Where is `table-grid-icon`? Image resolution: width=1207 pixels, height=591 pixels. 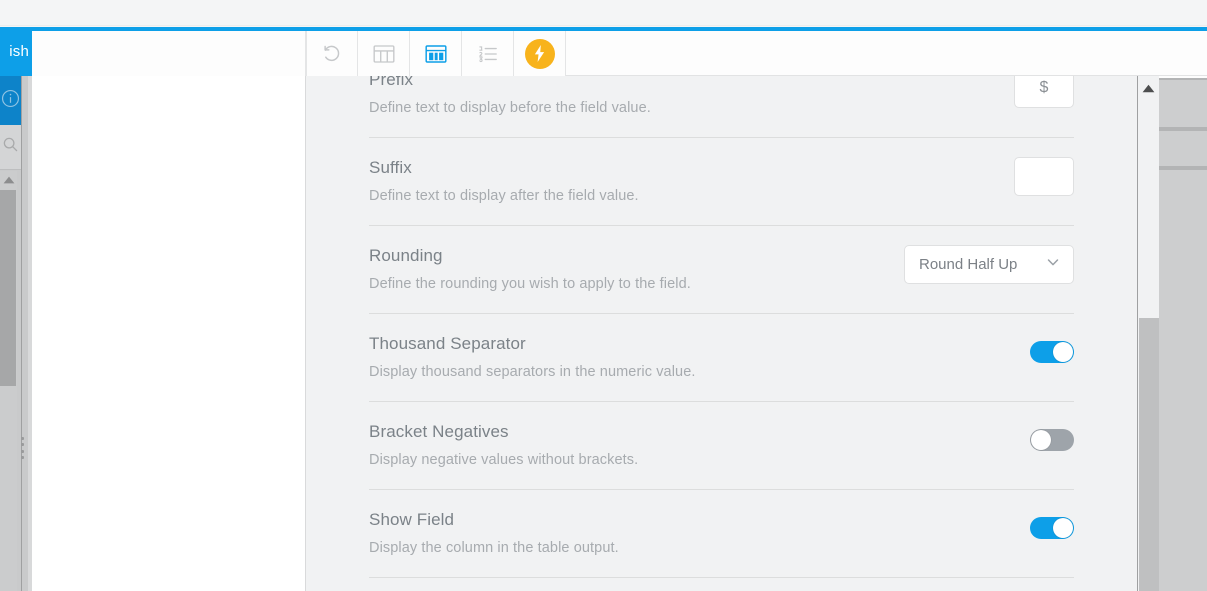 table-grid-icon is located at coordinates (384, 54).